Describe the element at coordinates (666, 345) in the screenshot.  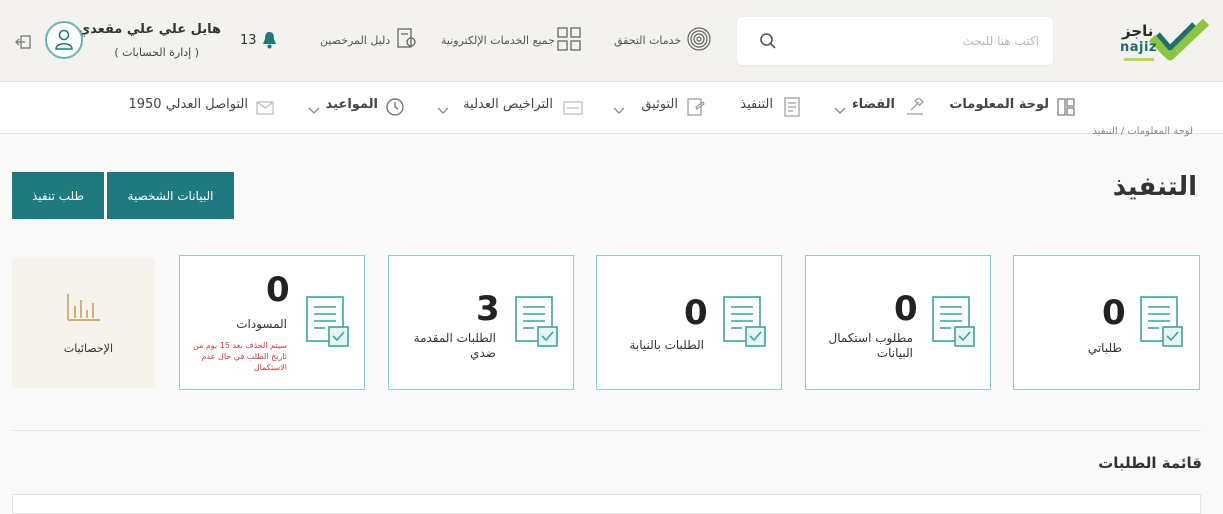
I see `card-label: الطلبات بالنيابة` at that location.